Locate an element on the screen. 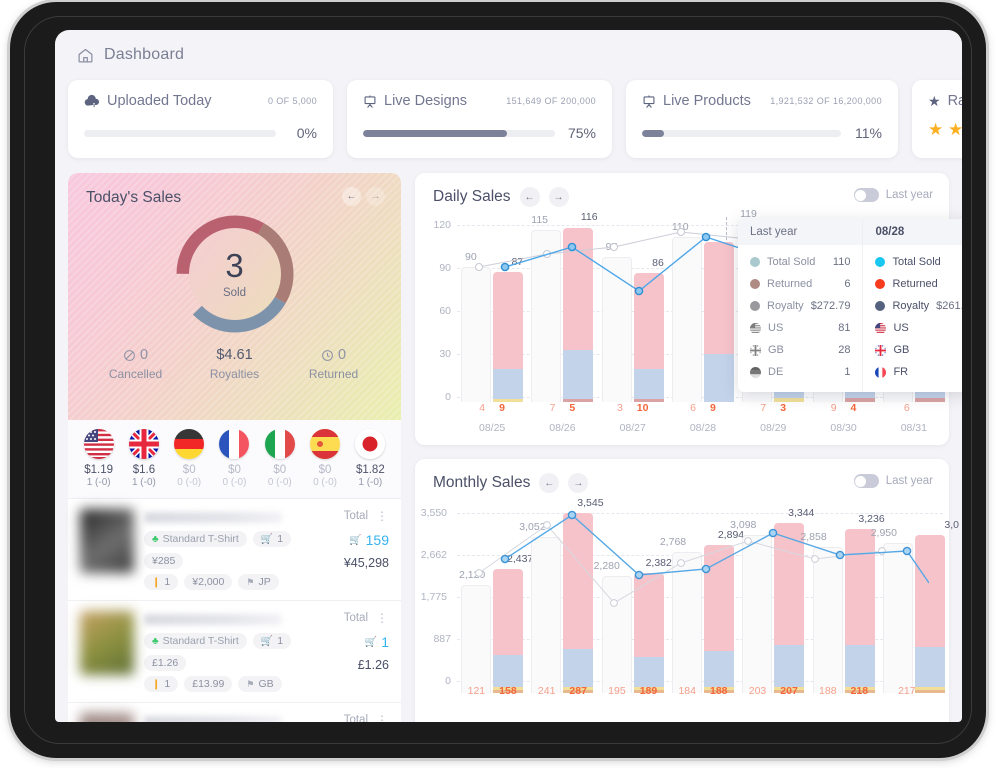 The height and width of the screenshot is (768, 996). easel-icon is located at coordinates (370, 101).